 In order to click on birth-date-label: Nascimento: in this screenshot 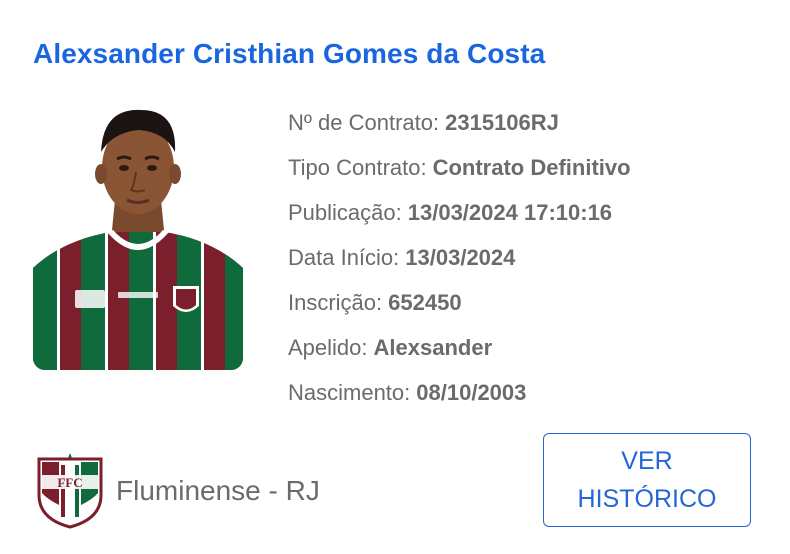, I will do `click(349, 392)`.